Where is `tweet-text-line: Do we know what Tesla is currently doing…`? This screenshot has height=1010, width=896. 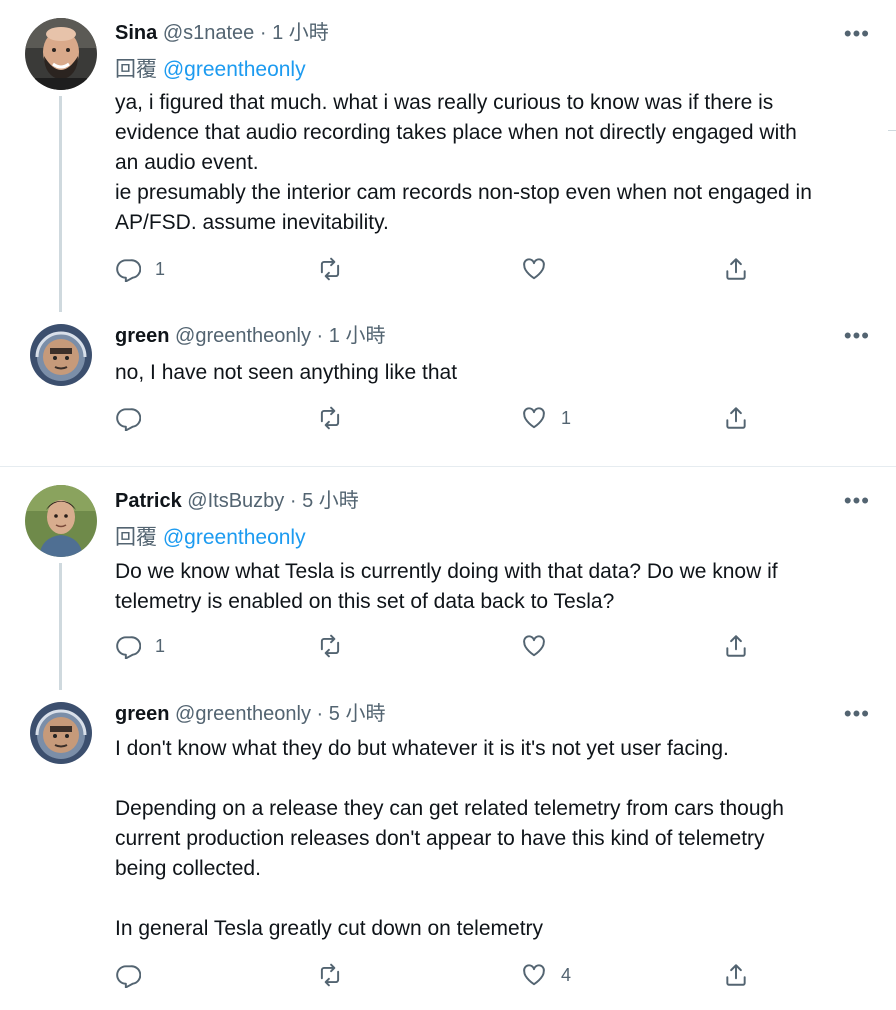 tweet-text-line: Do we know what Tesla is currently doing… is located at coordinates (446, 571).